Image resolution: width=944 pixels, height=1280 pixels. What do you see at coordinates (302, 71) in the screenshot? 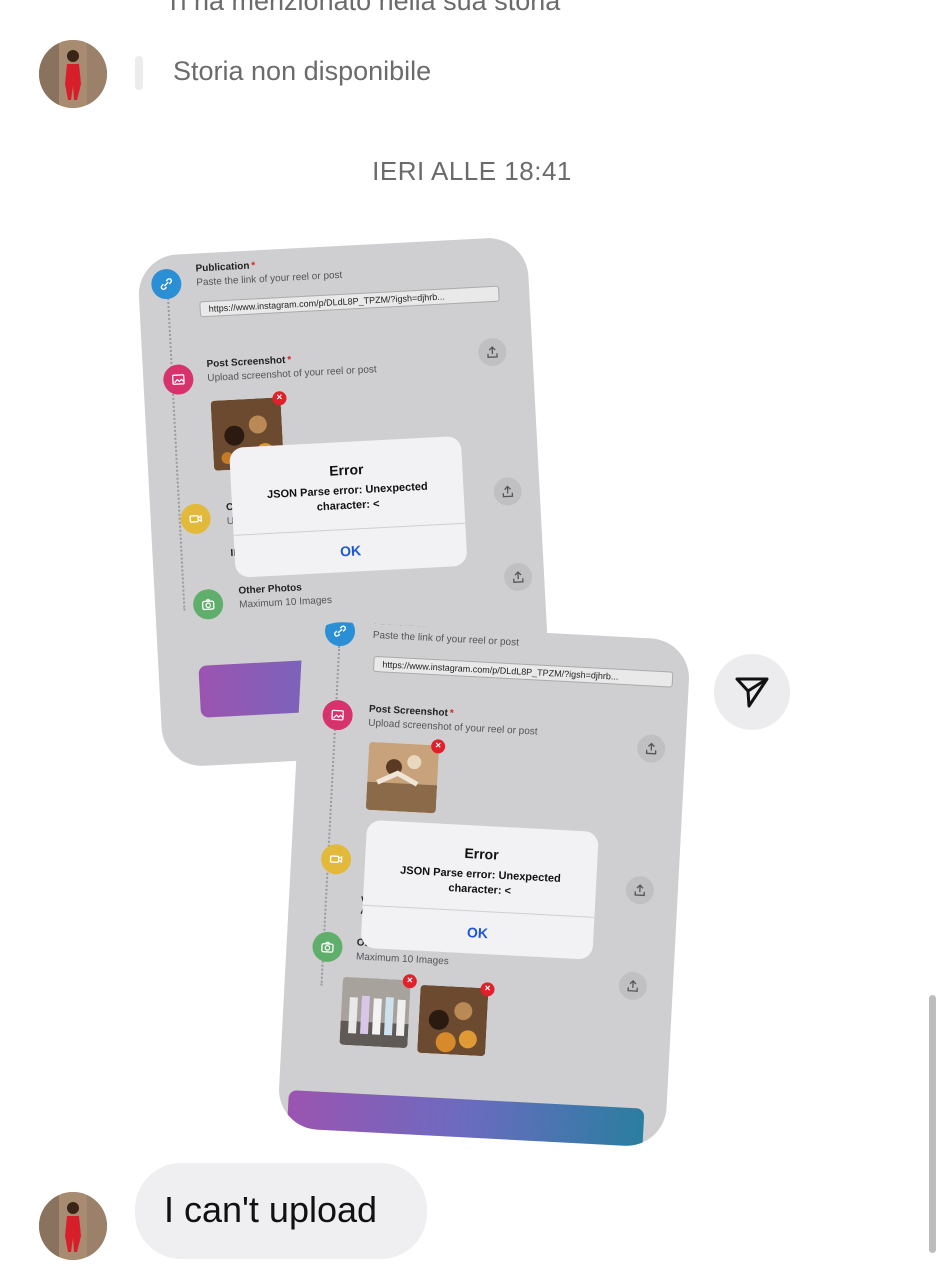
I see `story-unavailable-label: Storia non disponibile` at bounding box center [302, 71].